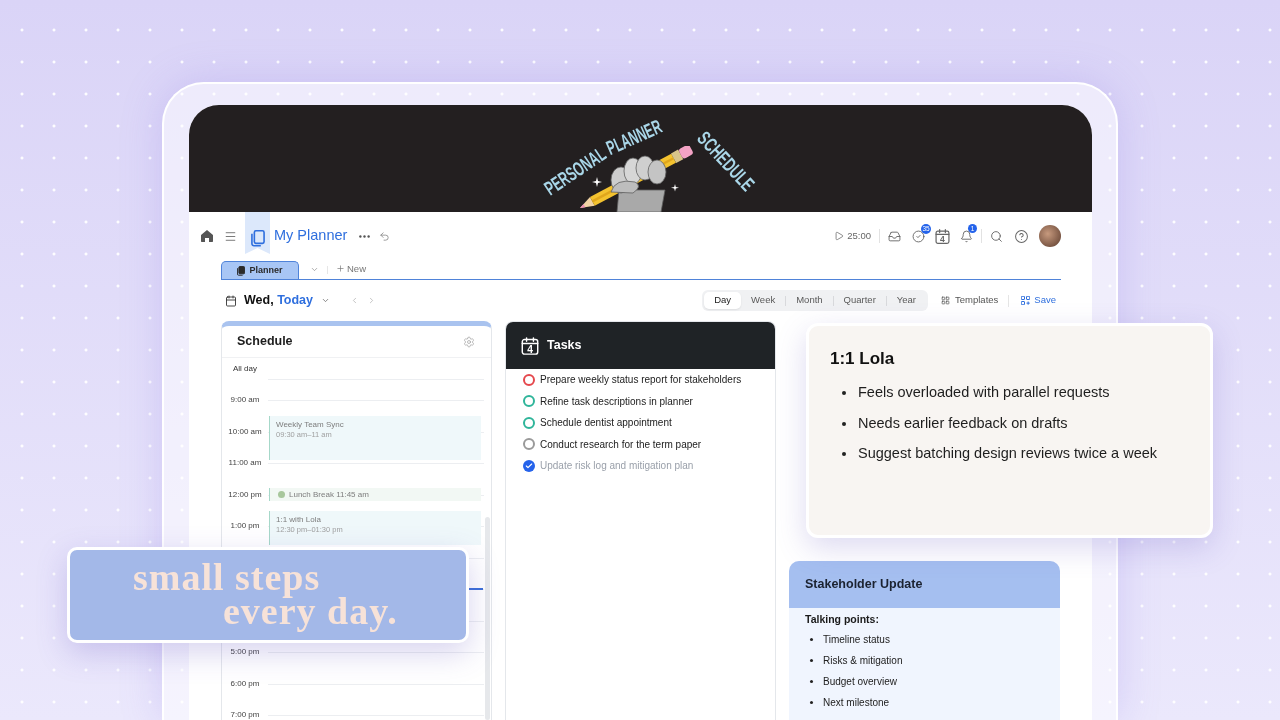 The width and height of the screenshot is (1280, 720). What do you see at coordinates (476, 589) in the screenshot?
I see `current-time-line` at bounding box center [476, 589].